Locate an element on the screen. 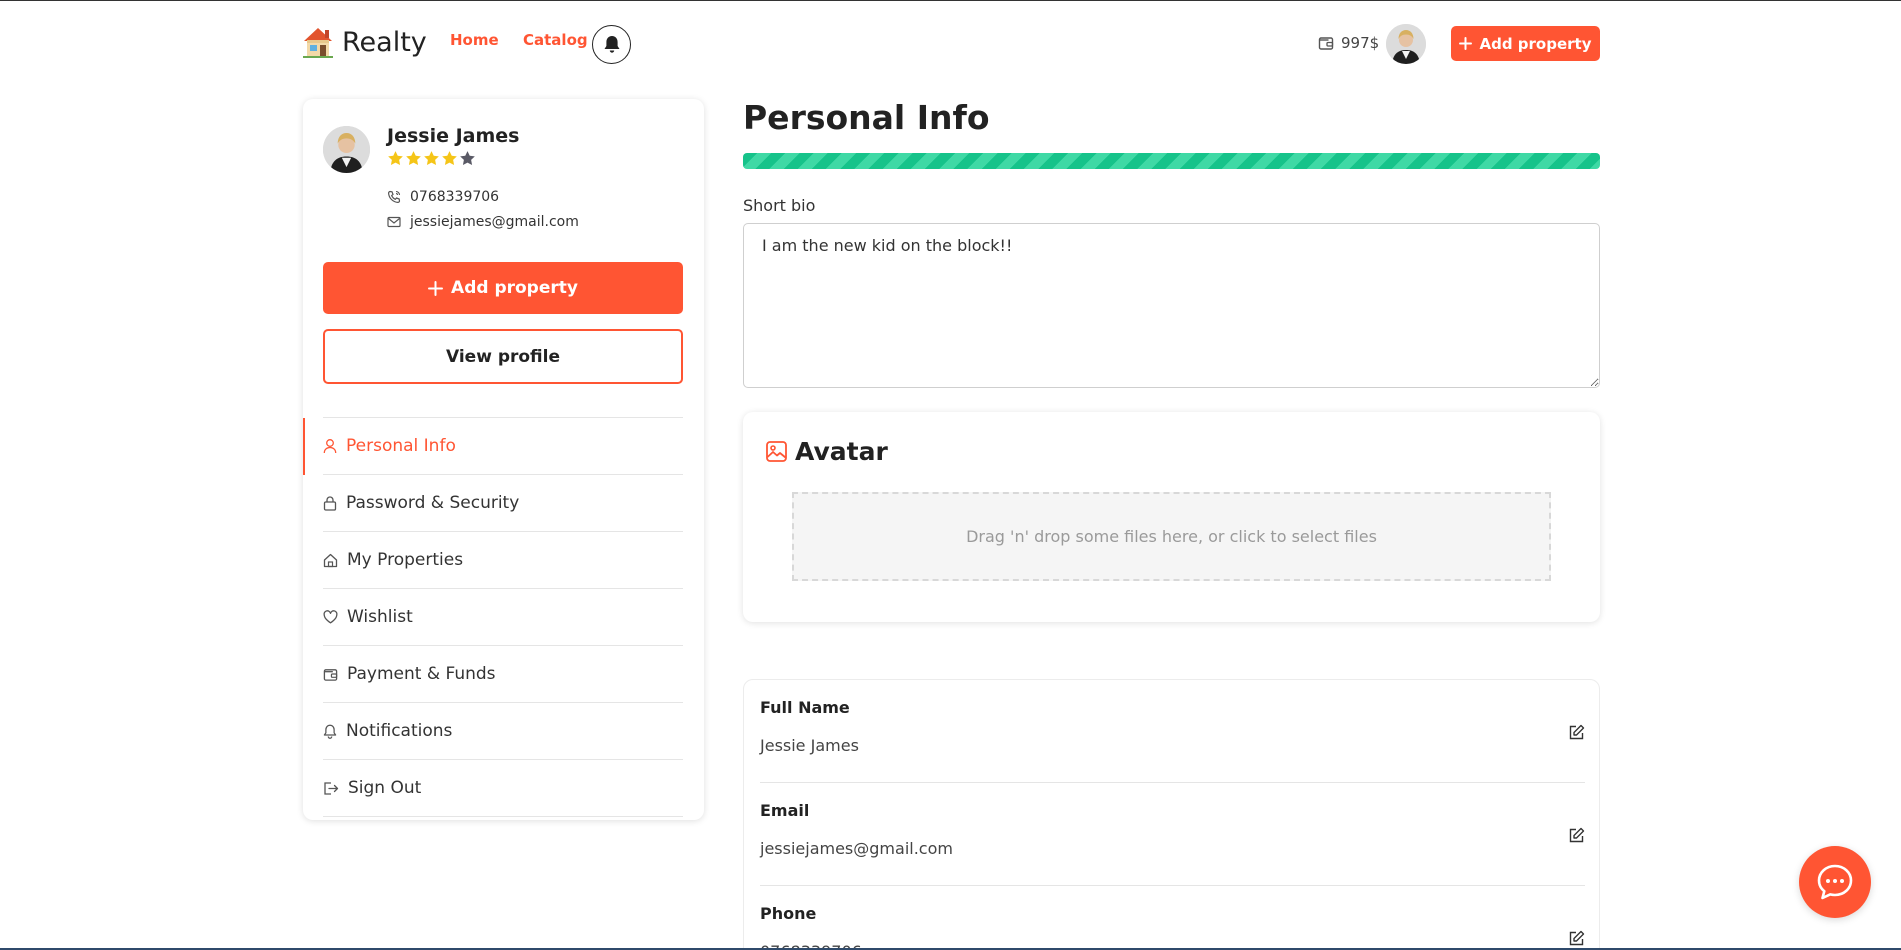  notifications-button is located at coordinates (611, 44).